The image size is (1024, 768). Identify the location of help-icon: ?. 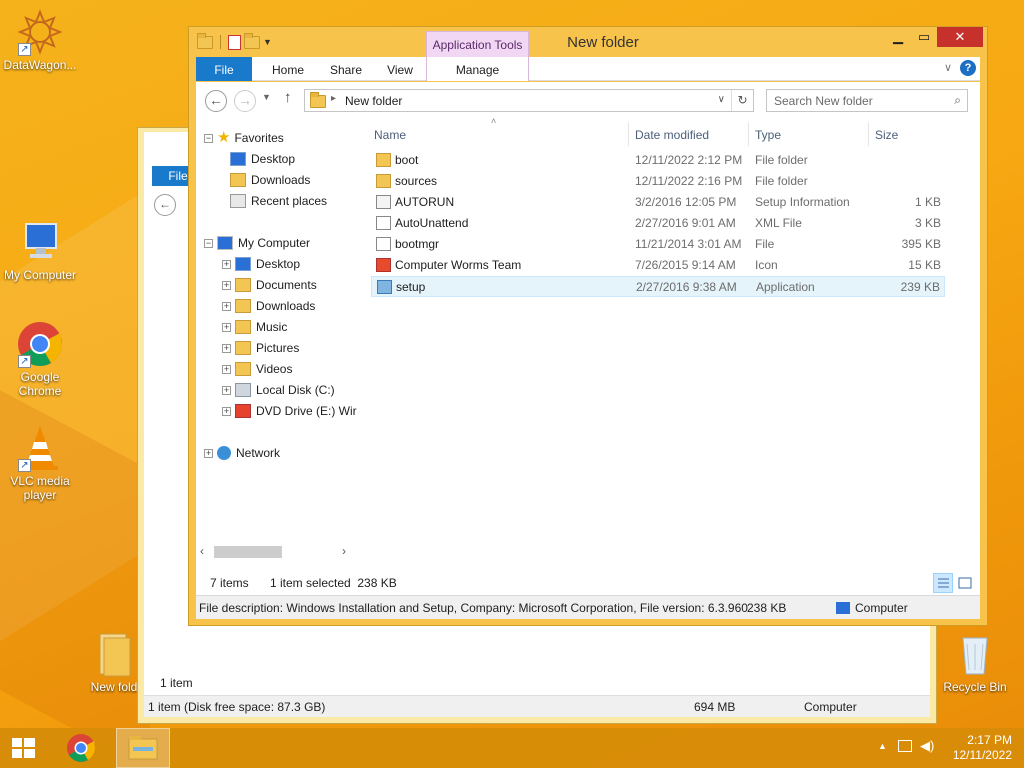
(968, 68).